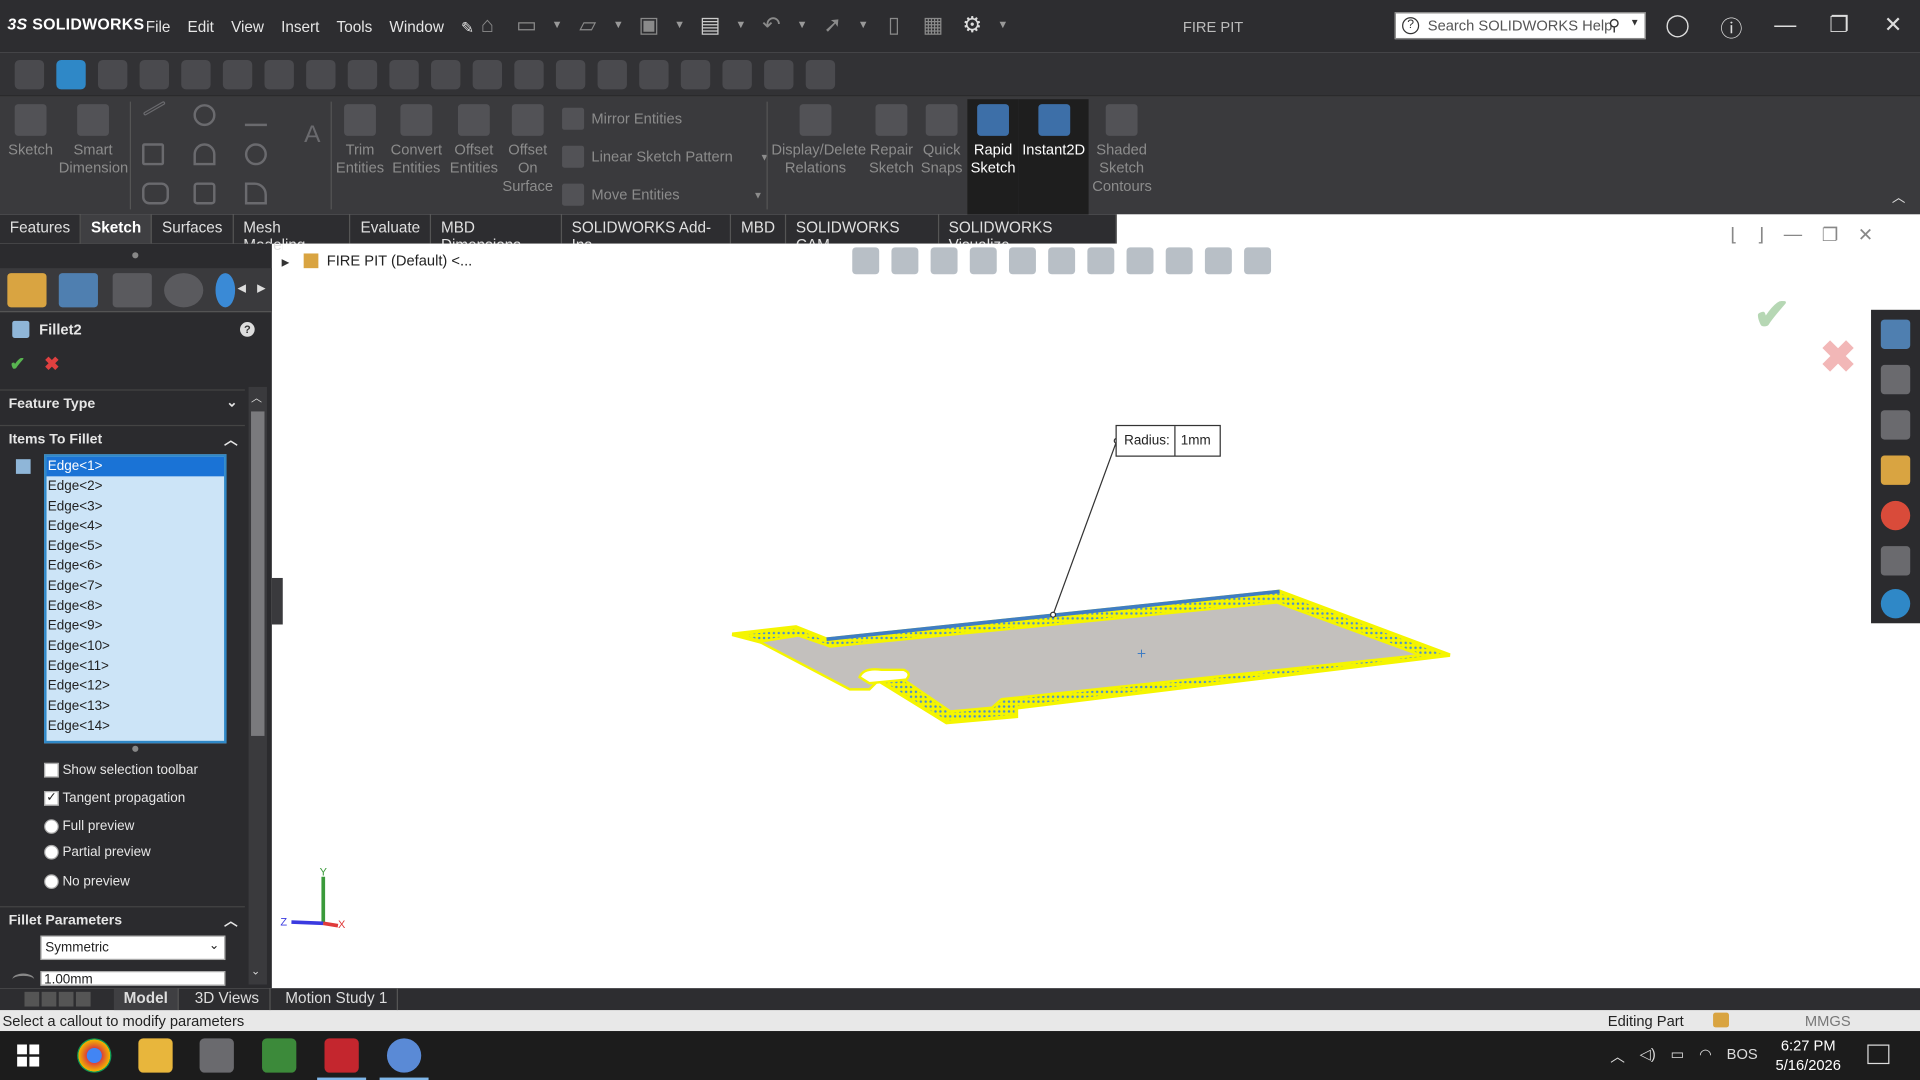  What do you see at coordinates (136, 487) in the screenshot?
I see `list-item: Edge<2>` at bounding box center [136, 487].